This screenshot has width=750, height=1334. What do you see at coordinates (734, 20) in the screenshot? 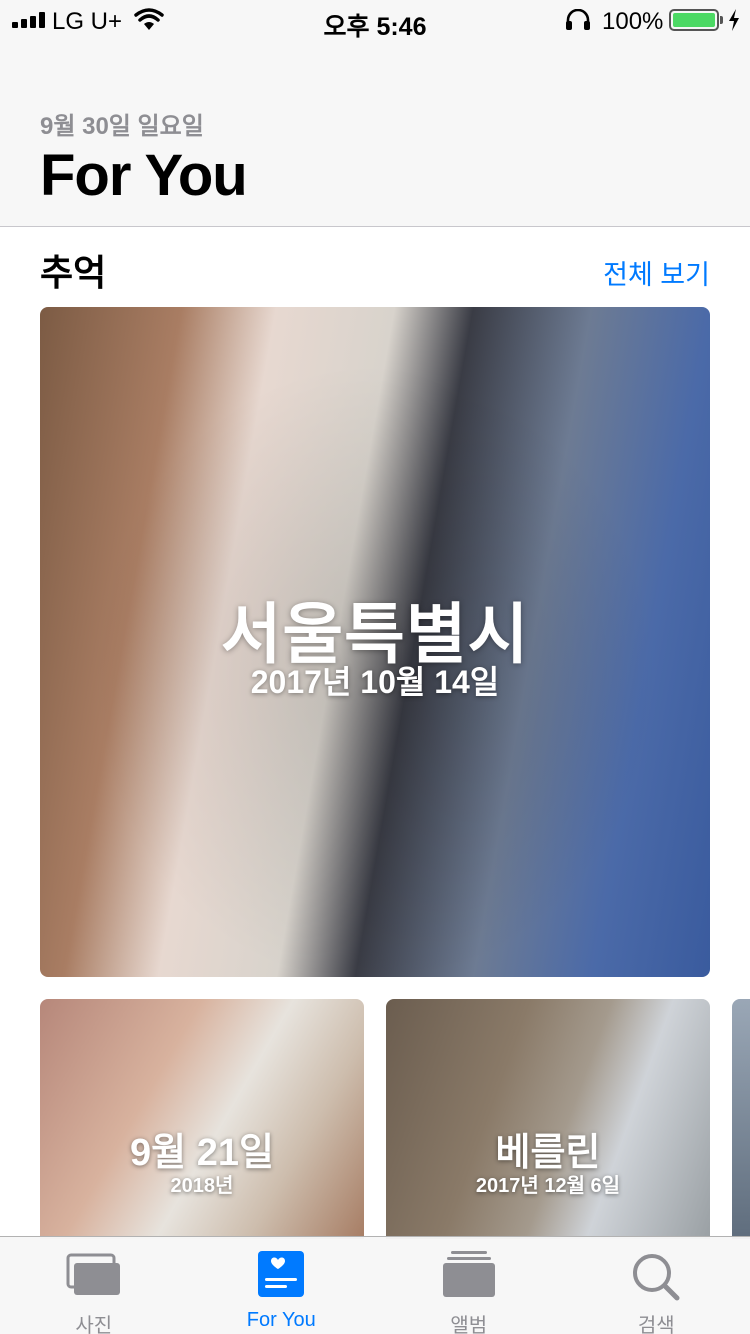
I see `charging-bolt-icon` at bounding box center [734, 20].